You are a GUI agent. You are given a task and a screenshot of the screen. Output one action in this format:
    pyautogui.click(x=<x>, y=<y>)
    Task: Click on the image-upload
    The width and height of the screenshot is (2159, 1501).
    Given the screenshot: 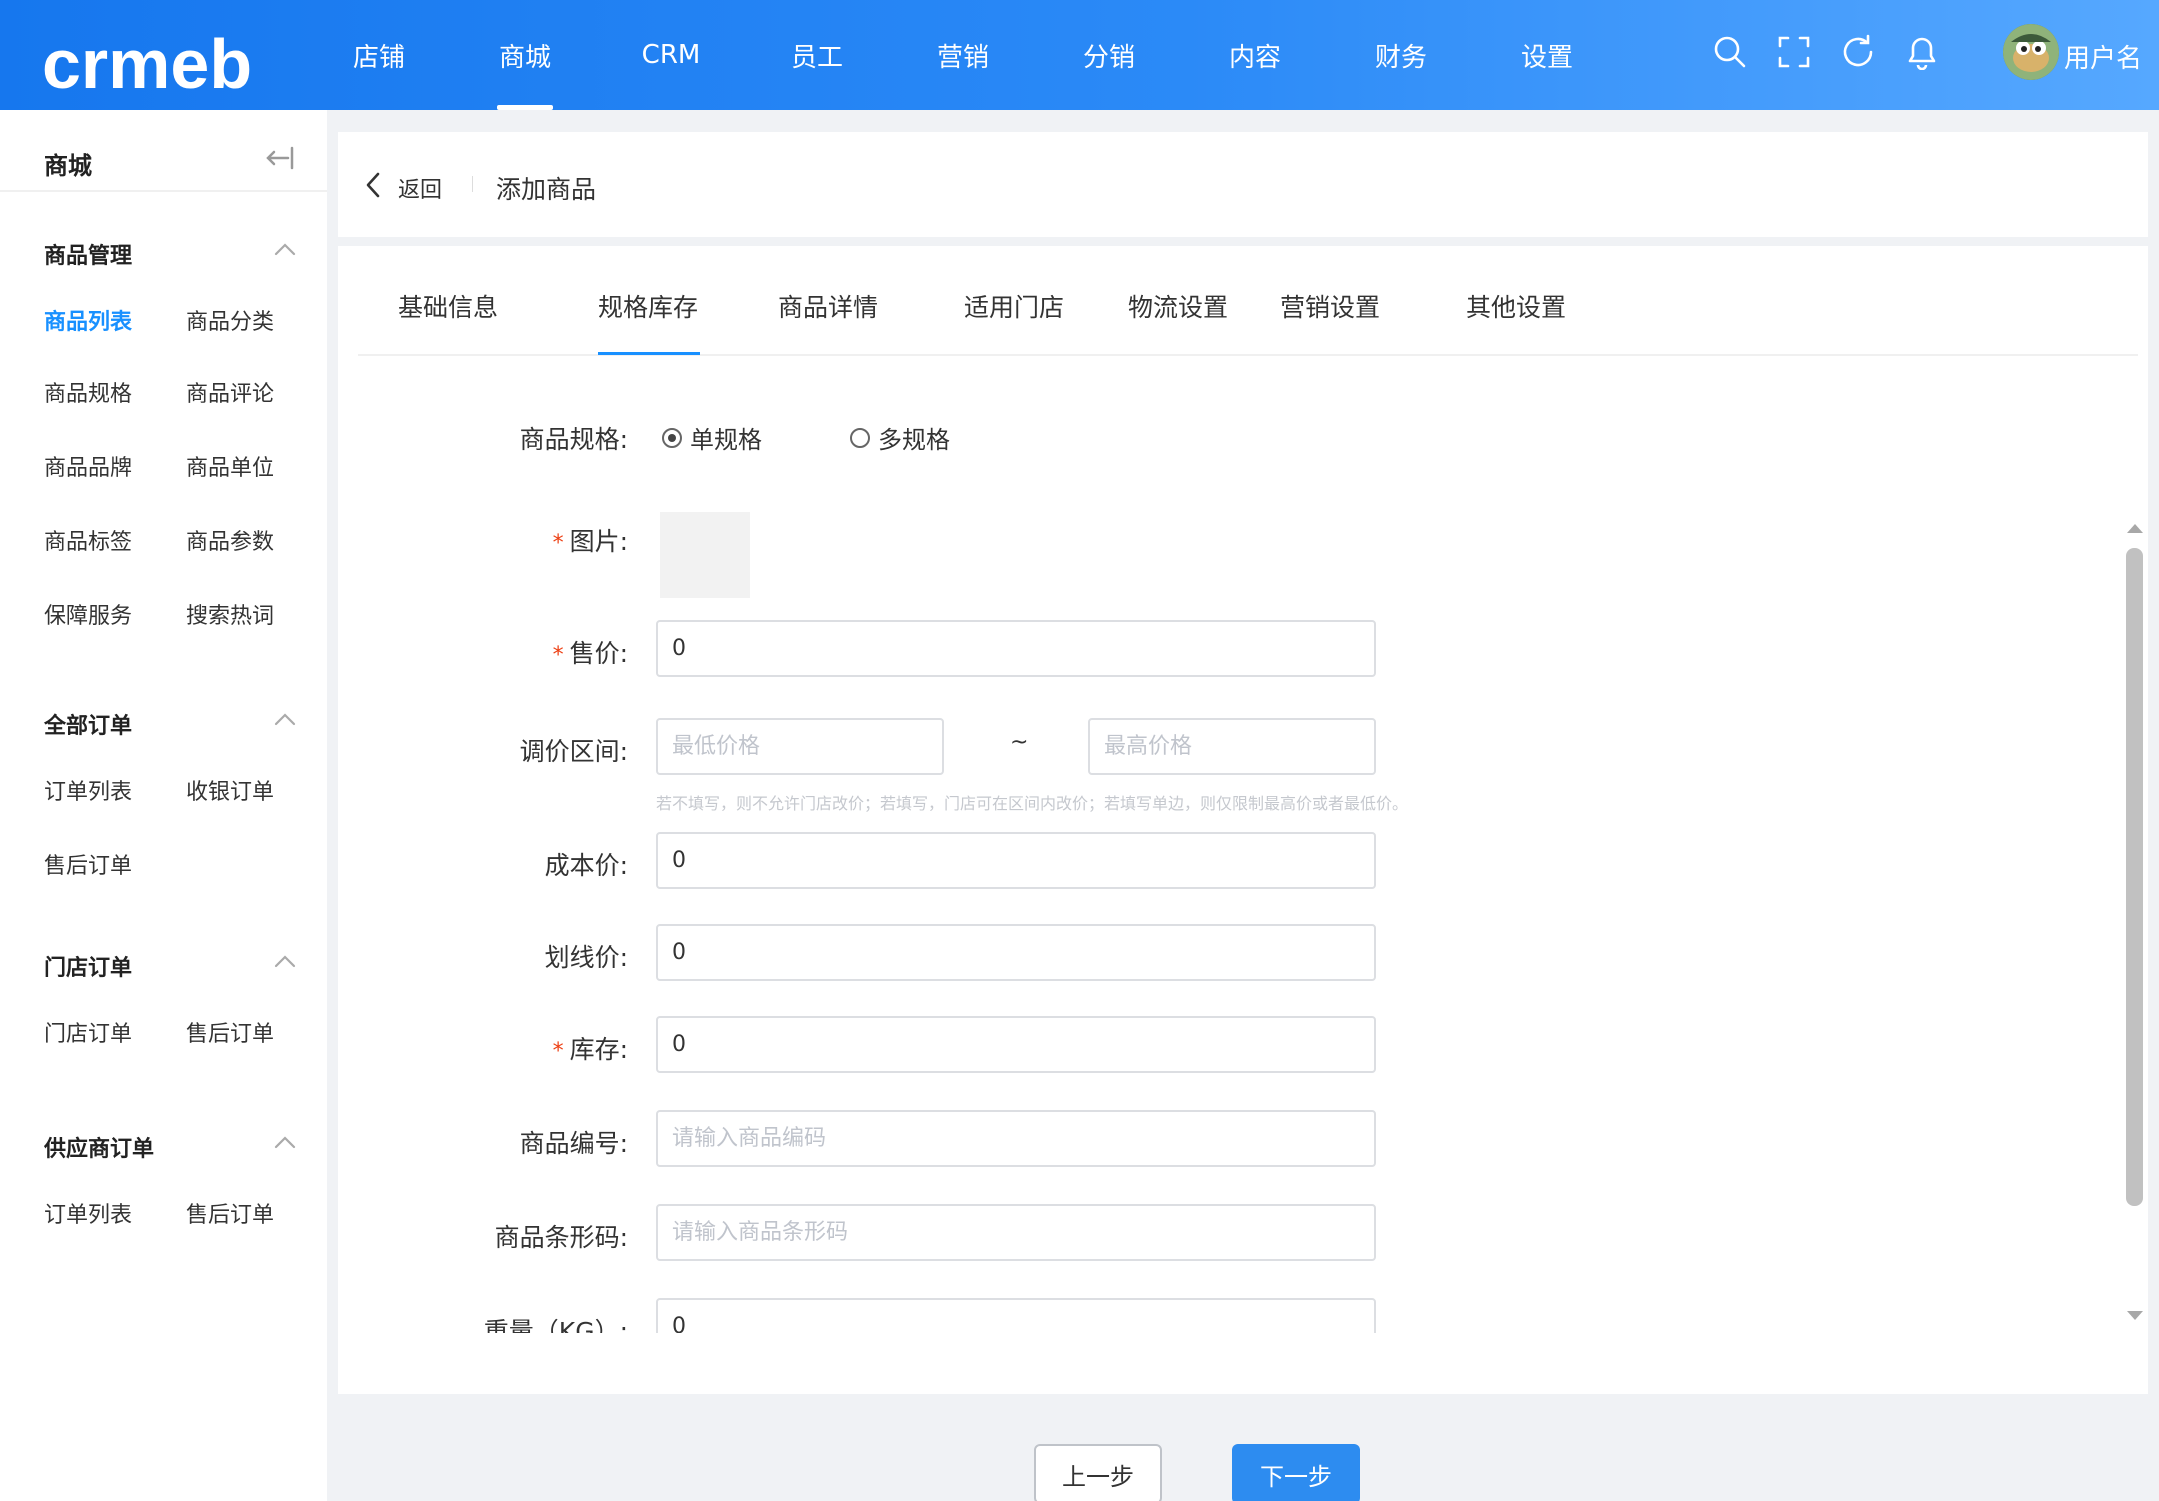 What is the action you would take?
    pyautogui.click(x=705, y=555)
    